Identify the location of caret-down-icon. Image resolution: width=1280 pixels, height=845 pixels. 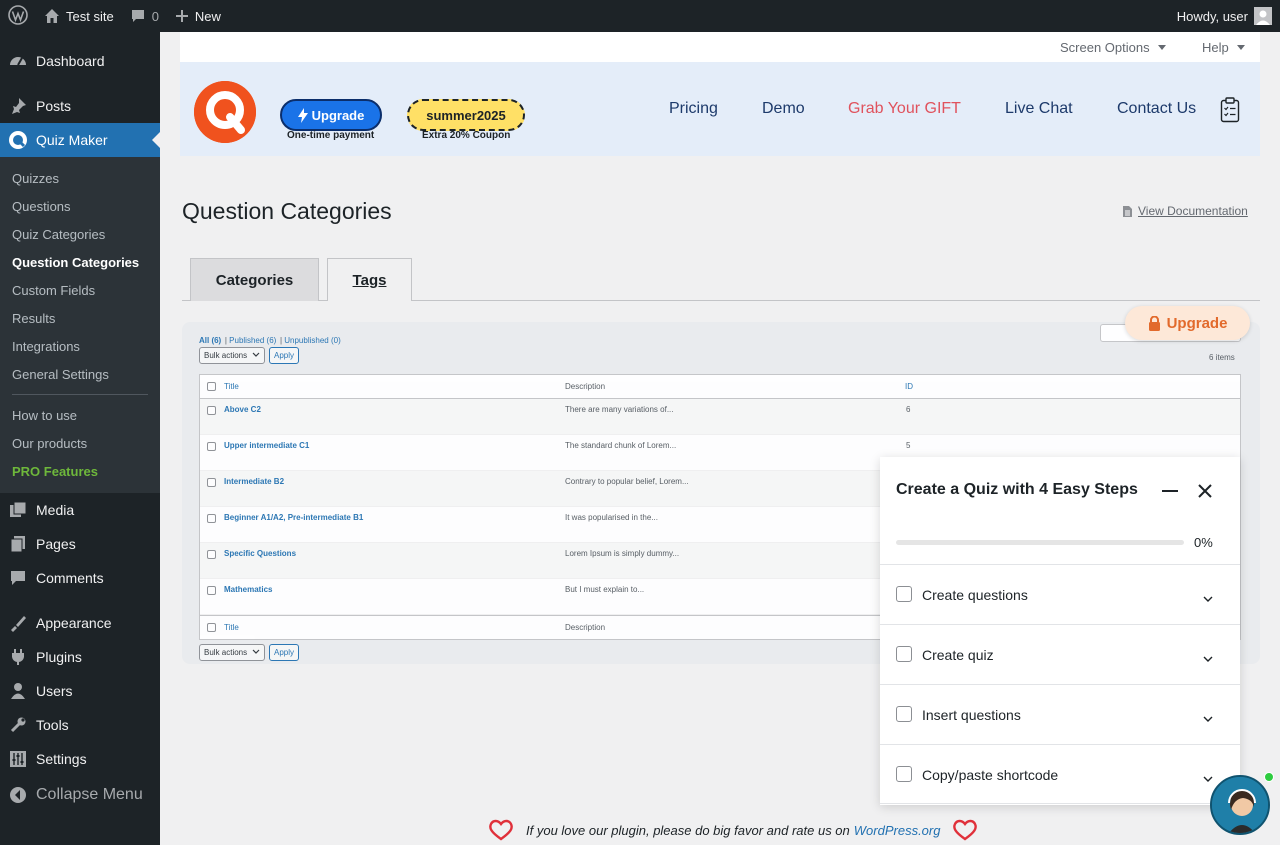
(1161, 47).